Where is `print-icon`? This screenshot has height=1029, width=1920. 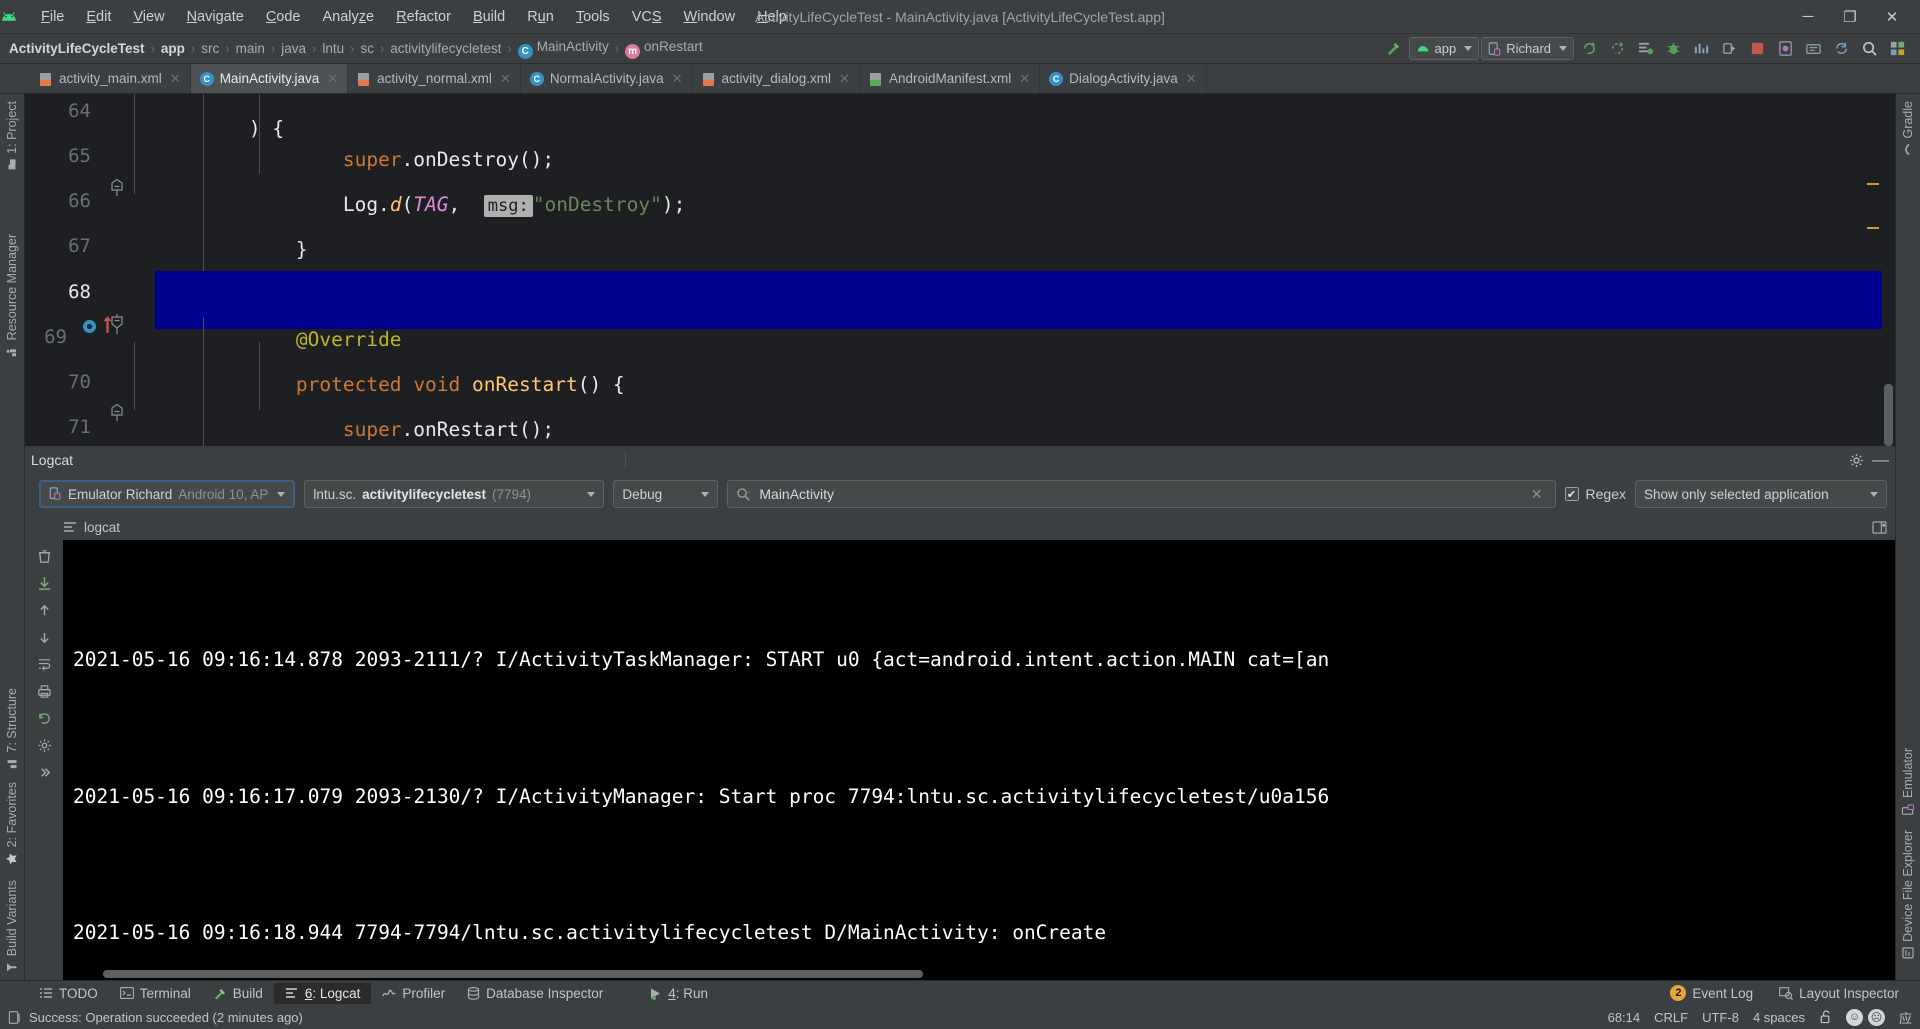 print-icon is located at coordinates (44, 691).